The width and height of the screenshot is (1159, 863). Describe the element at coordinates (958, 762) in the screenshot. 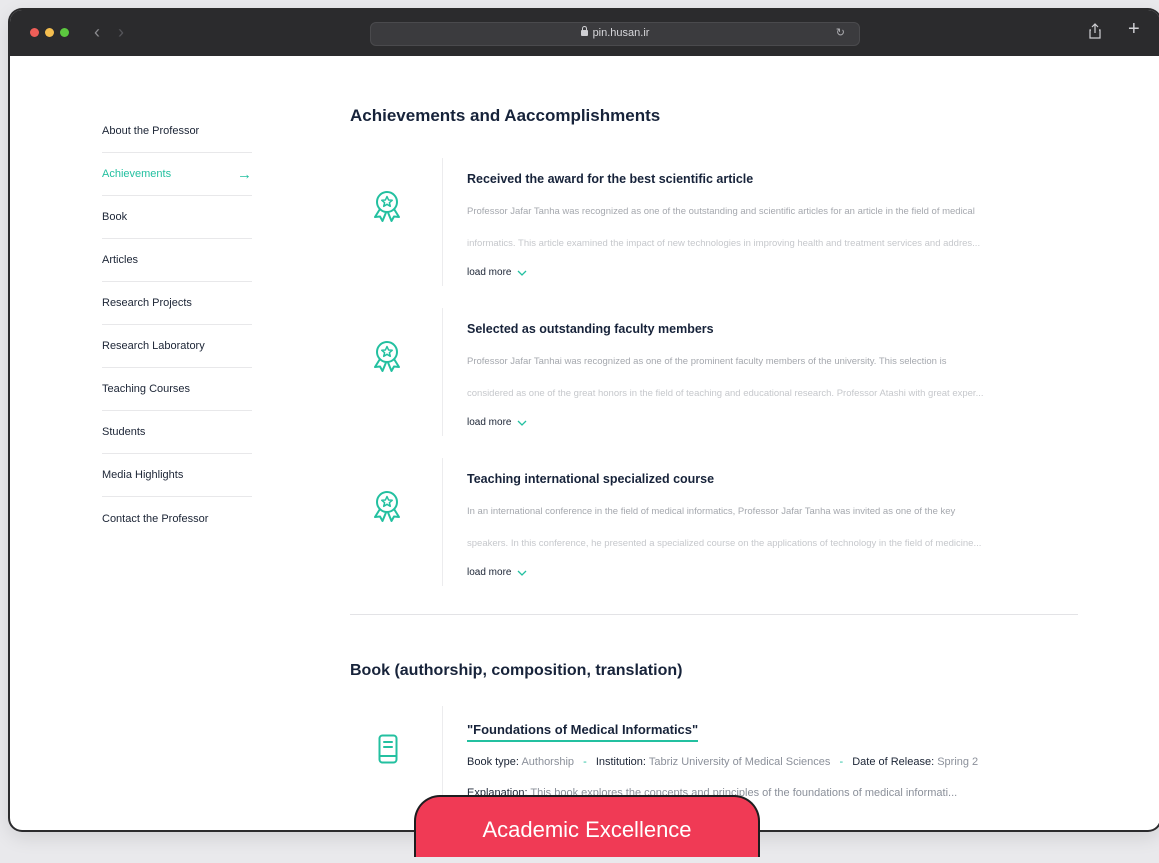

I see `book-date-value: Spring 2` at that location.